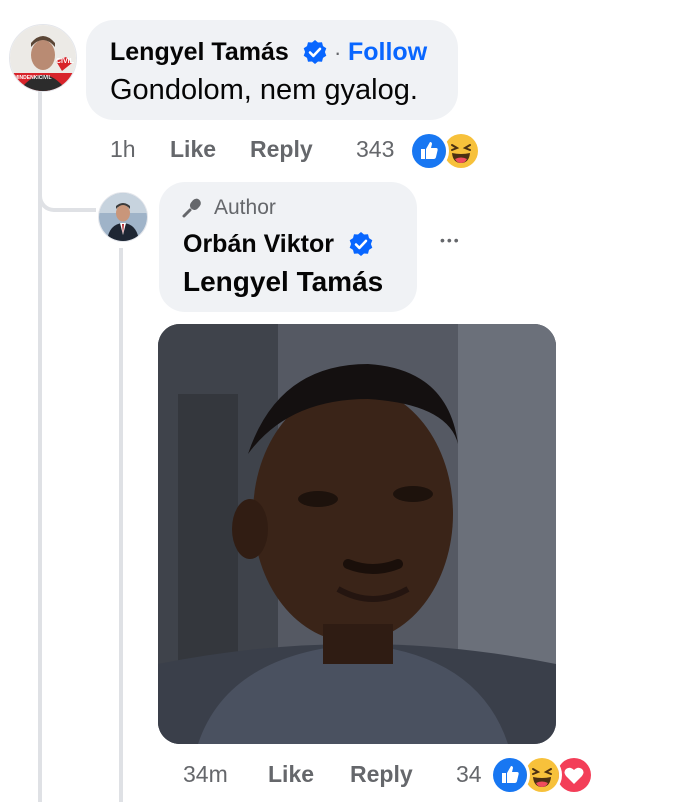 The image size is (688, 802). What do you see at coordinates (469, 774) in the screenshot?
I see `reply-reaction-count: 34` at bounding box center [469, 774].